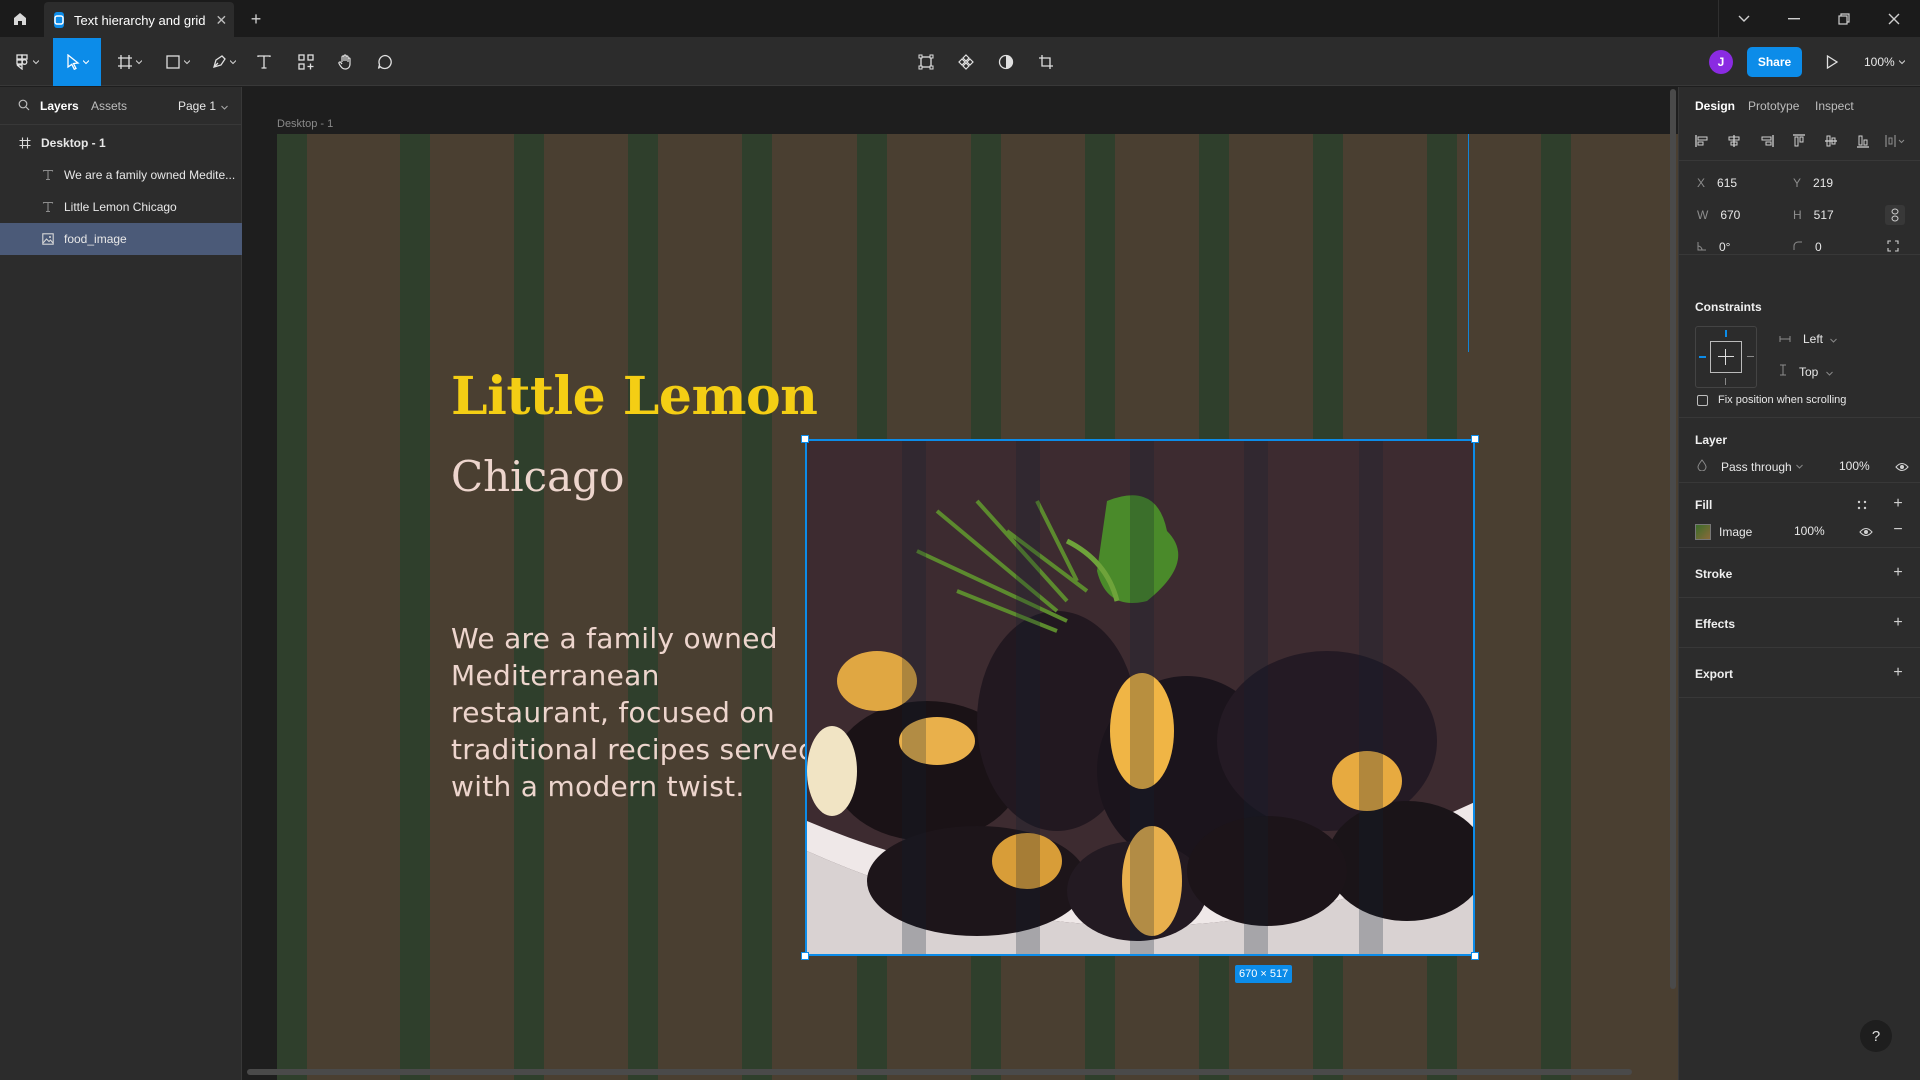 The image size is (1920, 1080). What do you see at coordinates (1734, 142) in the screenshot?
I see `align-center-horizontal-icon` at bounding box center [1734, 142].